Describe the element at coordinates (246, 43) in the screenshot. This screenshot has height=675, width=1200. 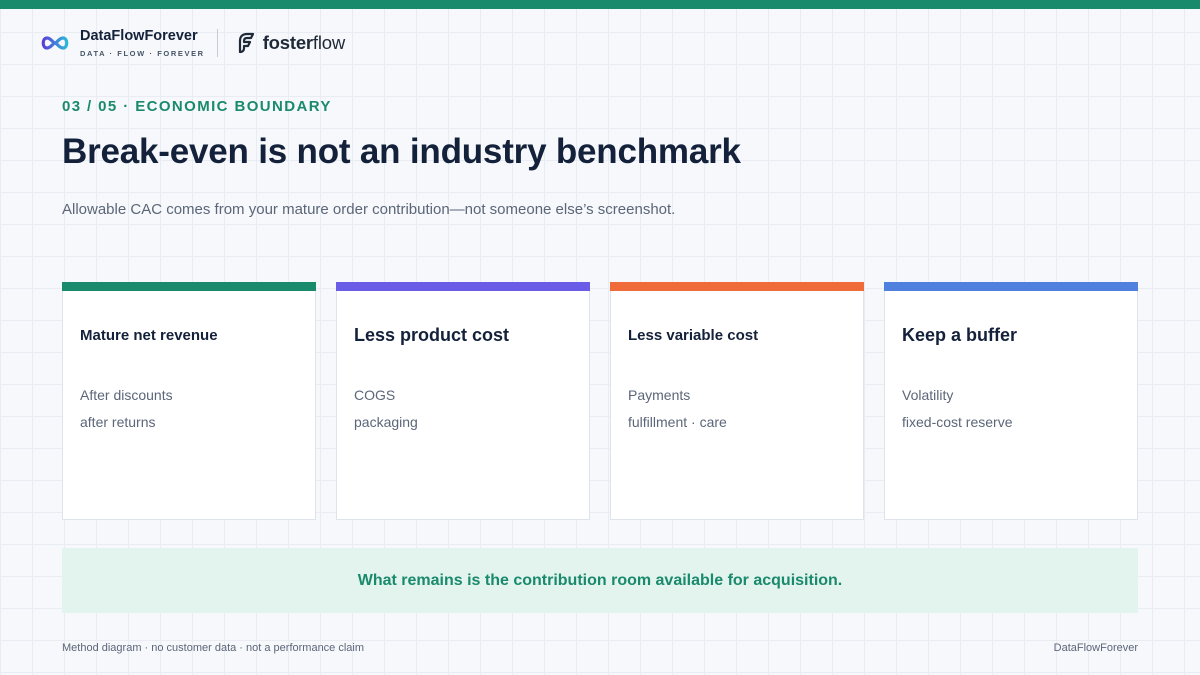
I see `fosterflow-f-icon` at that location.